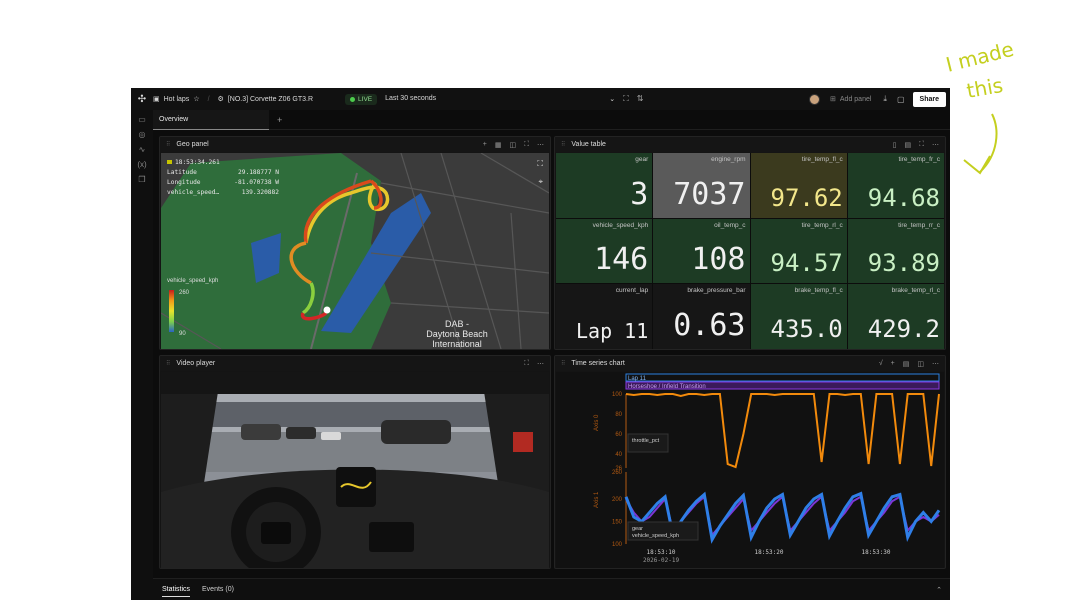  I want to click on comment-icon: ▢, so click(901, 99).